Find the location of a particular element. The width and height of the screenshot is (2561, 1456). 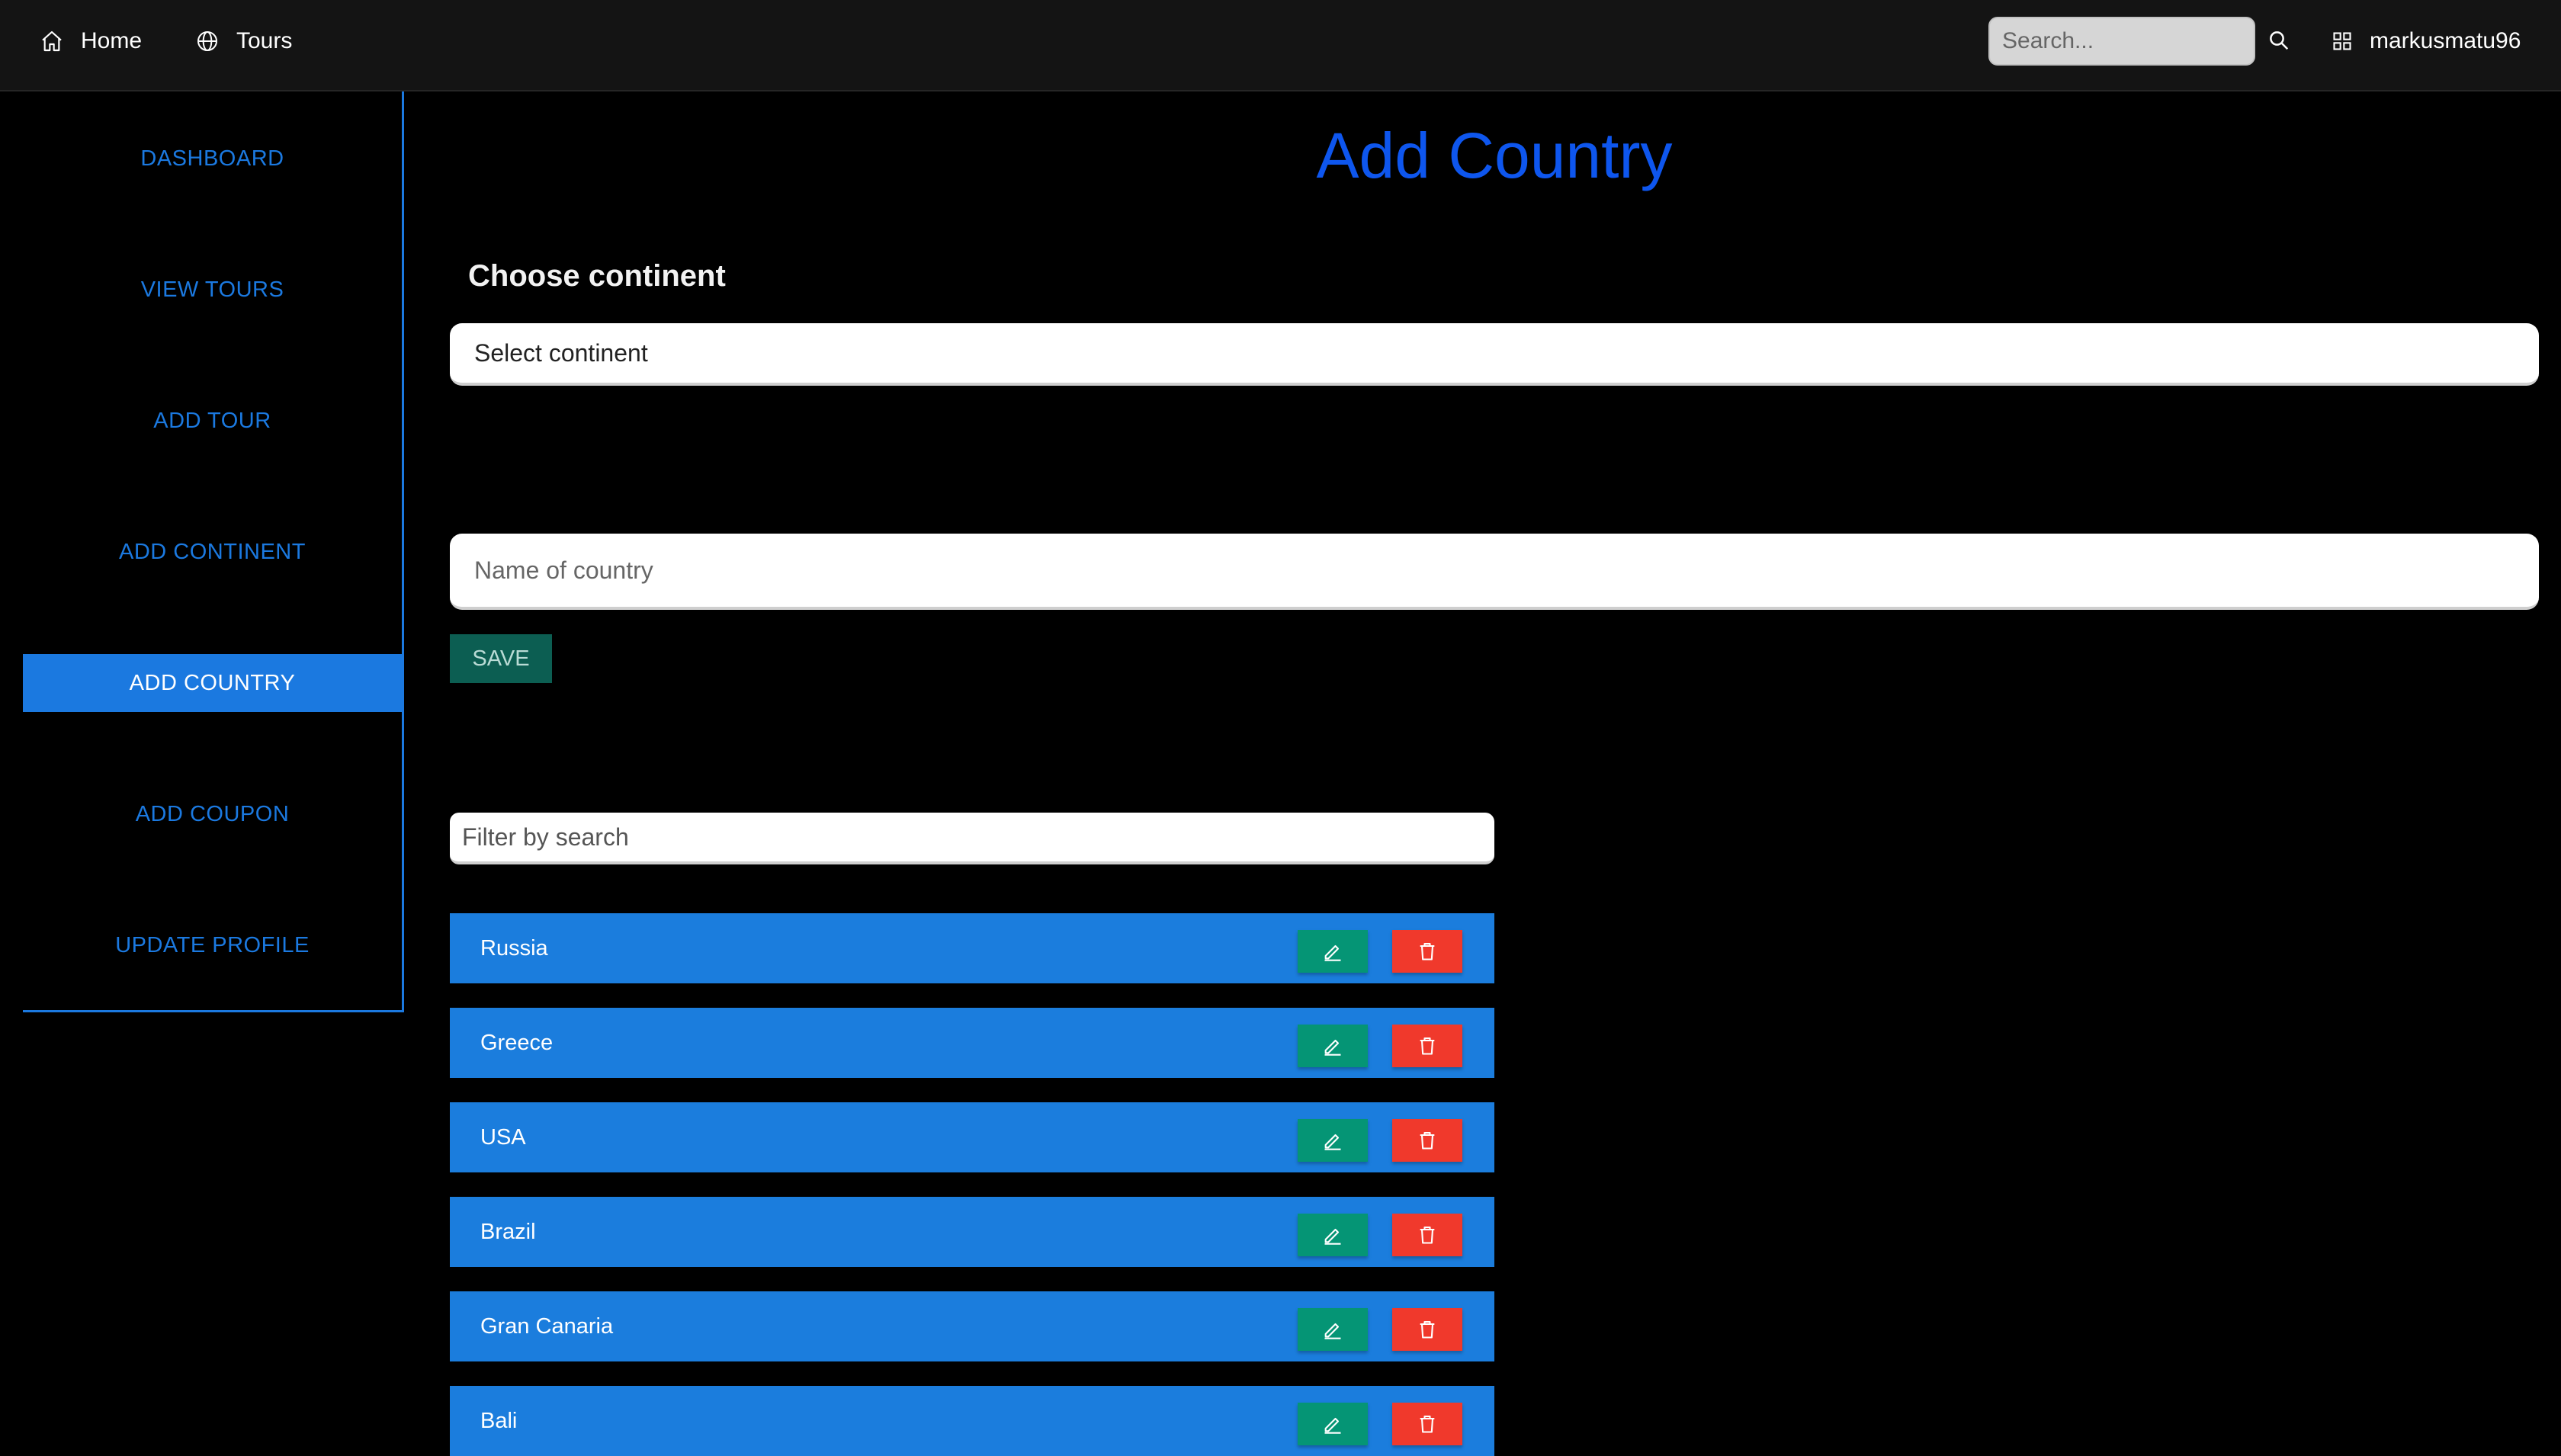

search-input is located at coordinates (2121, 41).